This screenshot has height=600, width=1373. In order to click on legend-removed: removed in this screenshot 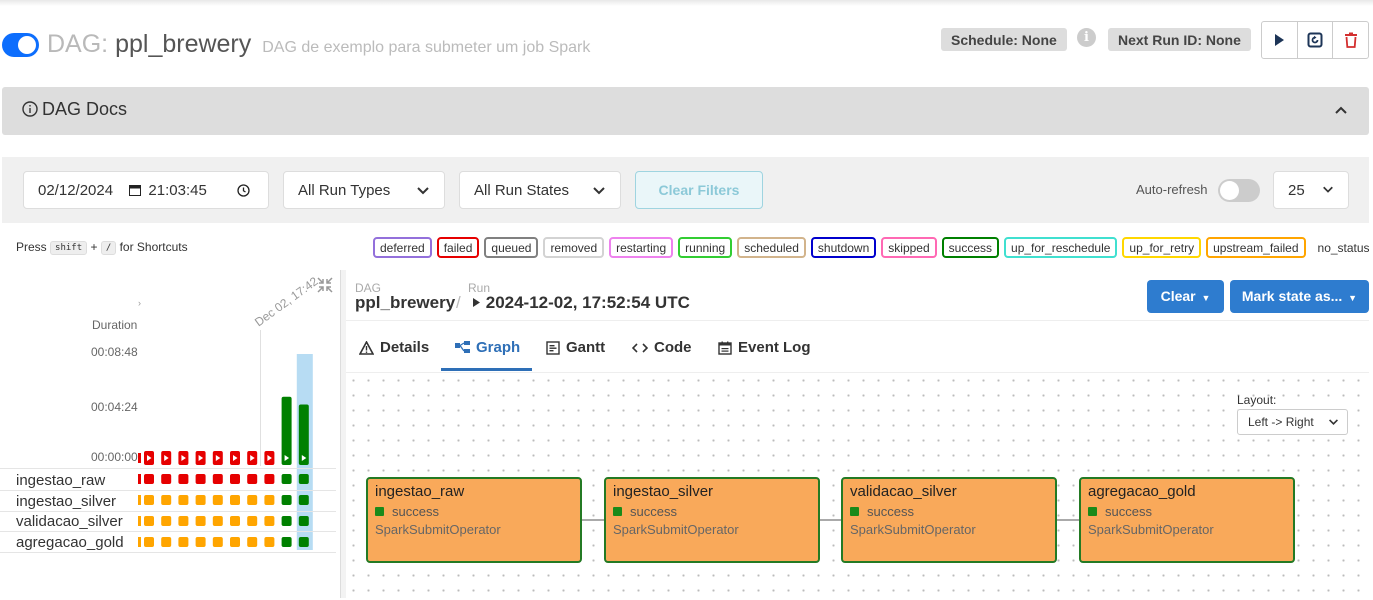, I will do `click(574, 247)`.